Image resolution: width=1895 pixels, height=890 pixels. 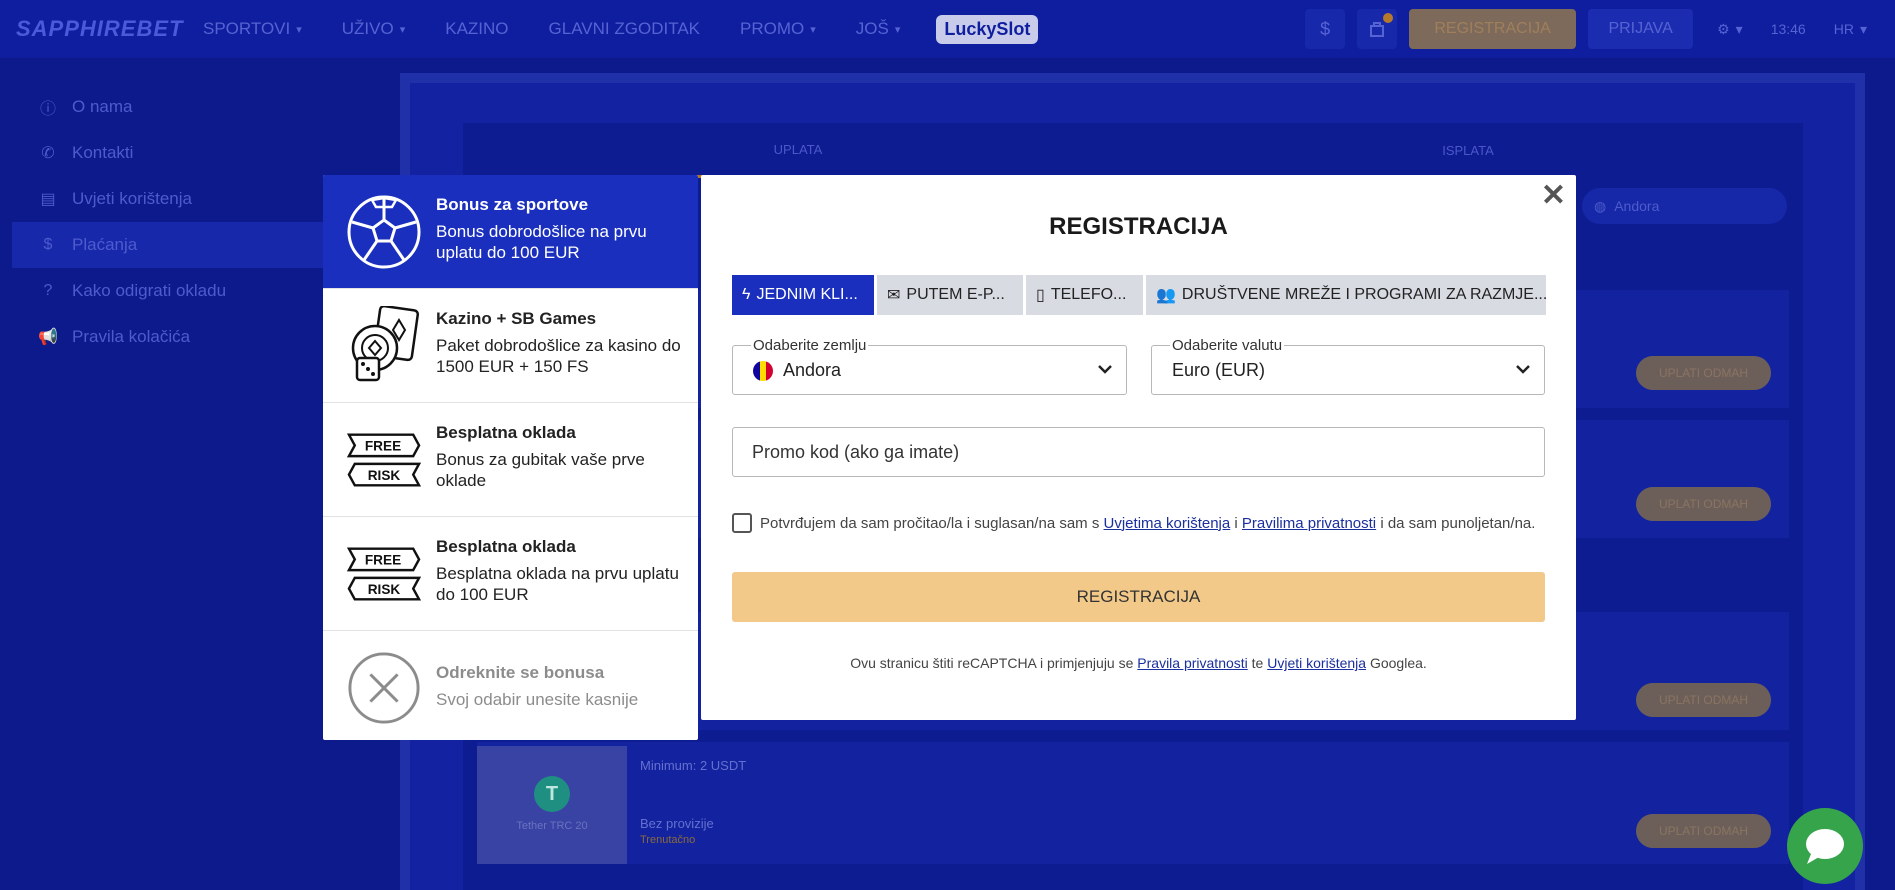 What do you see at coordinates (1600, 205) in the screenshot?
I see `globe-icon: ◍` at bounding box center [1600, 205].